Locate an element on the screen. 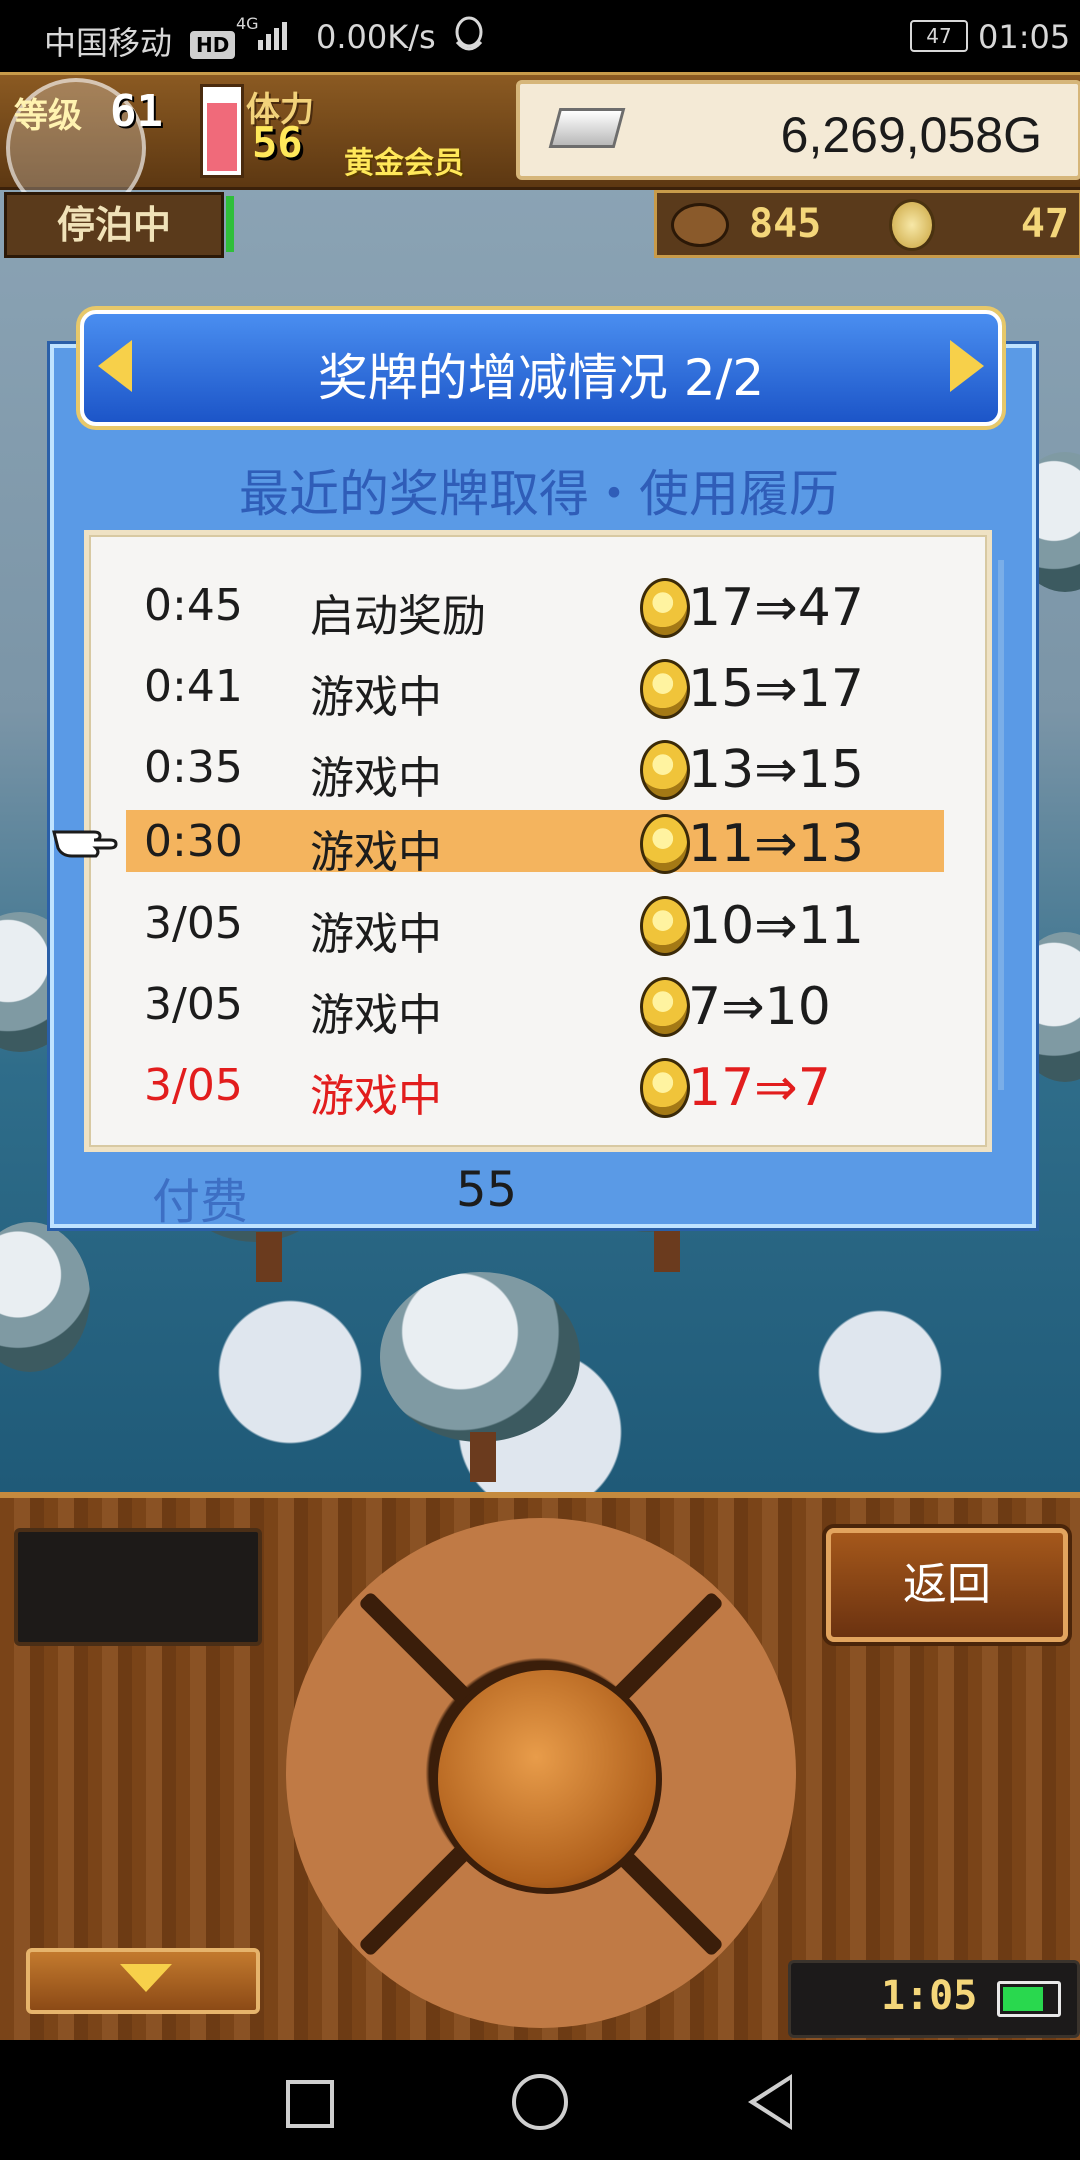 Image resolution: width=1080 pixels, height=2160 pixels. list-item: 3/05 游戏中 7⇒10 is located at coordinates (536, 1007).